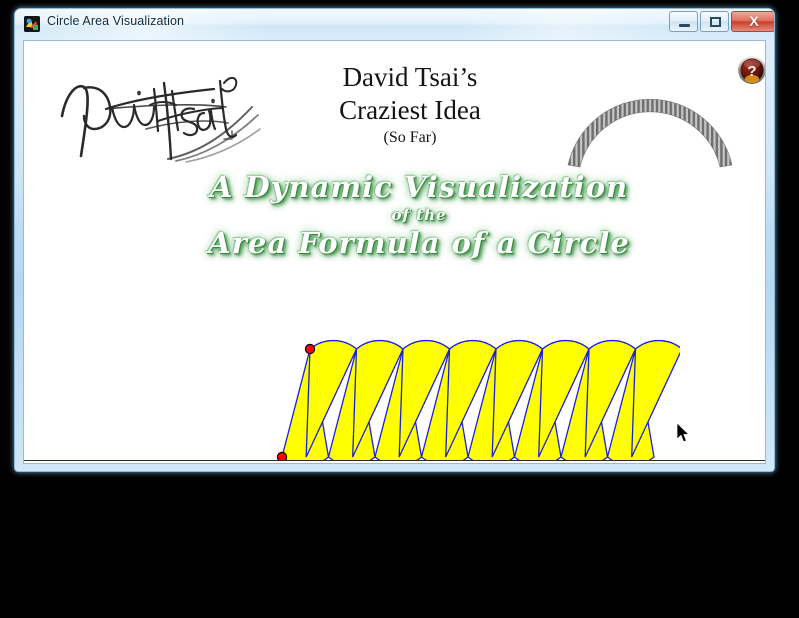 Image resolution: width=799 pixels, height=618 pixels. I want to click on signature-logo, so click(156, 113).